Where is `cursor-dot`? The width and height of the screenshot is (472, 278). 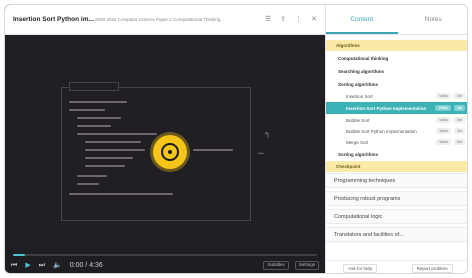
cursor-dot is located at coordinates (170, 152).